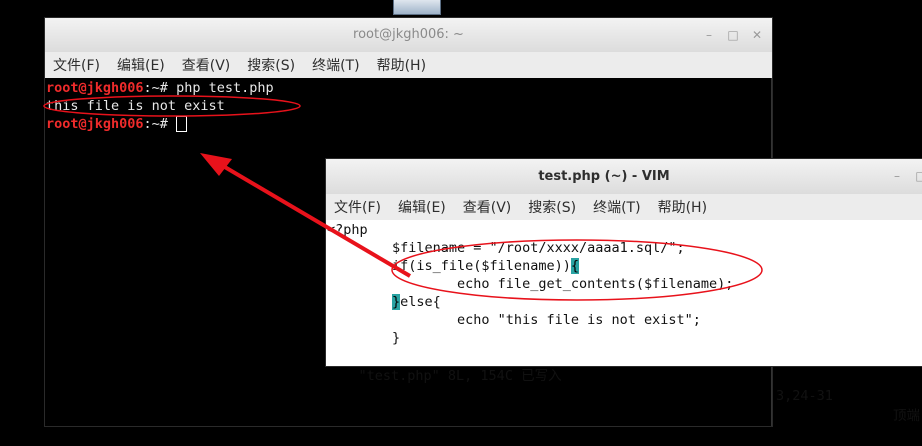  What do you see at coordinates (409, 124) in the screenshot?
I see `terminal-line: root@jkgh006:~#` at bounding box center [409, 124].